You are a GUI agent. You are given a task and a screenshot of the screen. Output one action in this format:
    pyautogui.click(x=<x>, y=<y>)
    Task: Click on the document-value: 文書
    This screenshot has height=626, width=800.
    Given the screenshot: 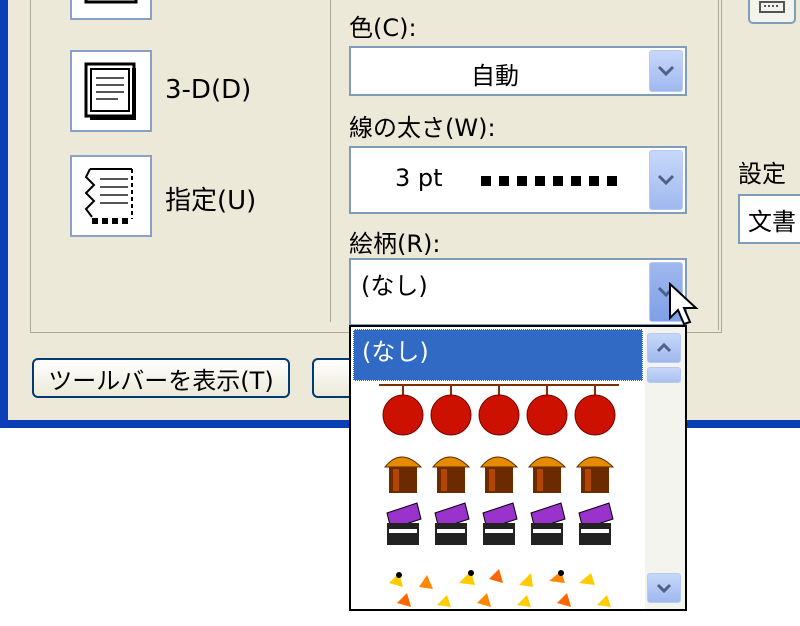 What is the action you would take?
    pyautogui.click(x=772, y=222)
    